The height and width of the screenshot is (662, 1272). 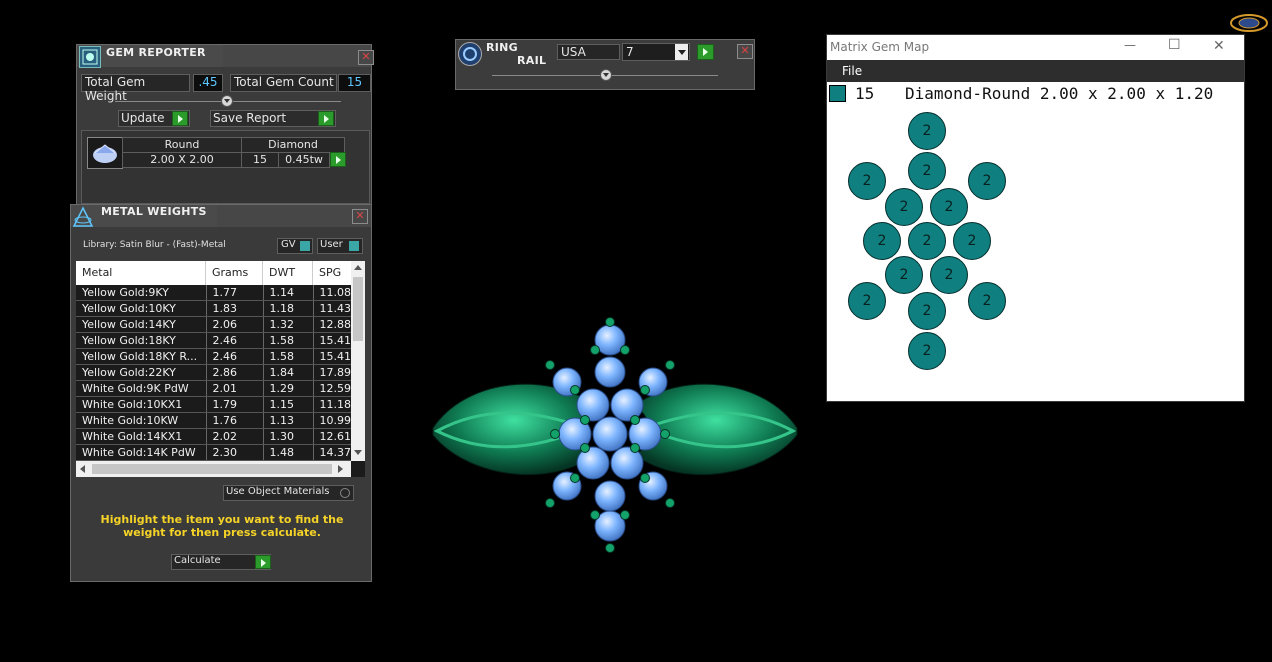 I want to click on horizontal-scroll-thumb, so click(x=212, y=469).